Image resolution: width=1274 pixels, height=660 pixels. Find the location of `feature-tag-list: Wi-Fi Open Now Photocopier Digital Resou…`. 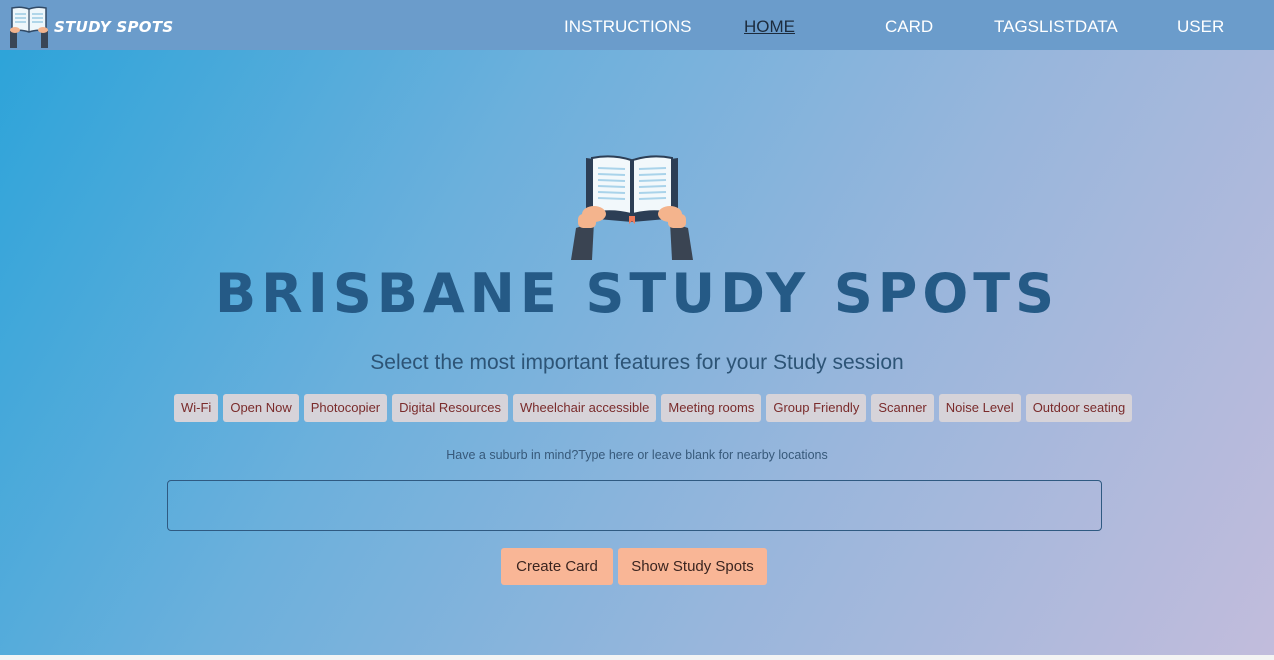

feature-tag-list: Wi-Fi Open Now Photocopier Digital Resou… is located at coordinates (653, 408).